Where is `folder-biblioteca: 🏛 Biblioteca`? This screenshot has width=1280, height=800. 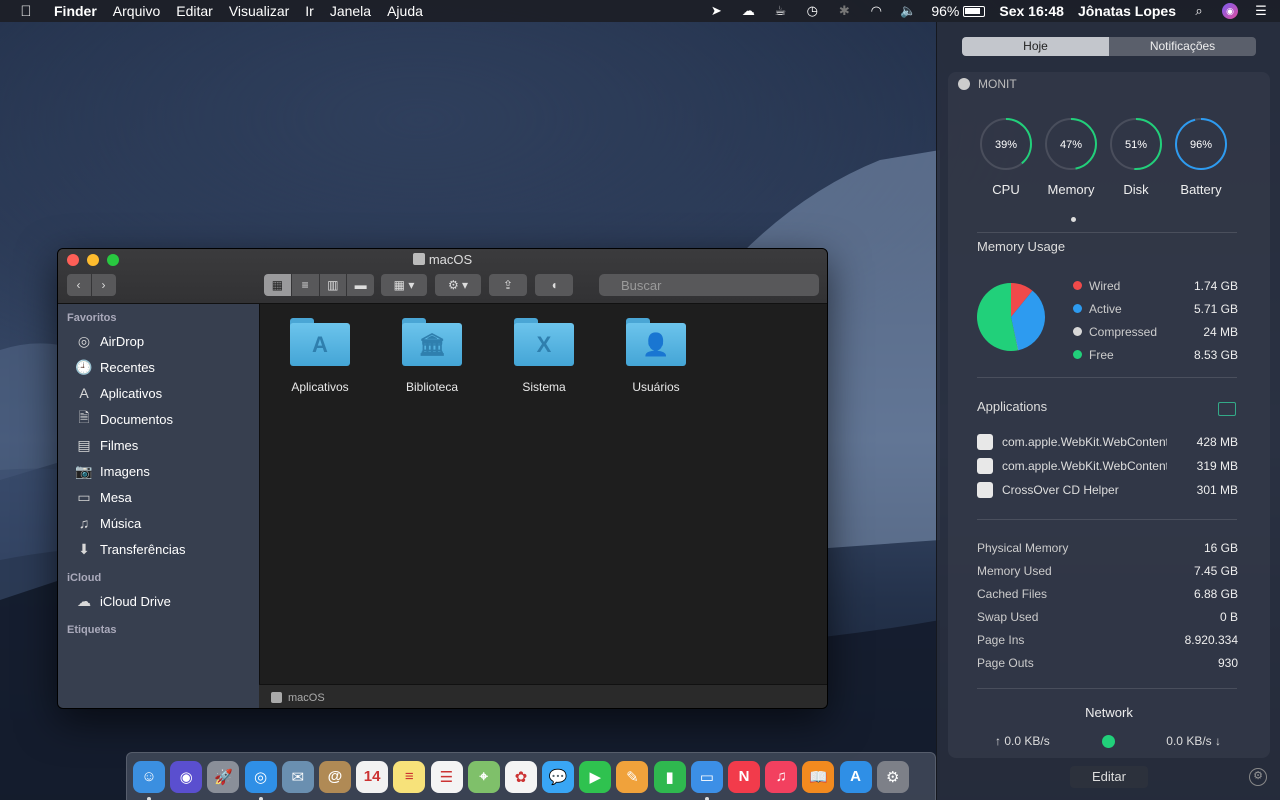
folder-biblioteca: 🏛 Biblioteca is located at coordinates (432, 356).